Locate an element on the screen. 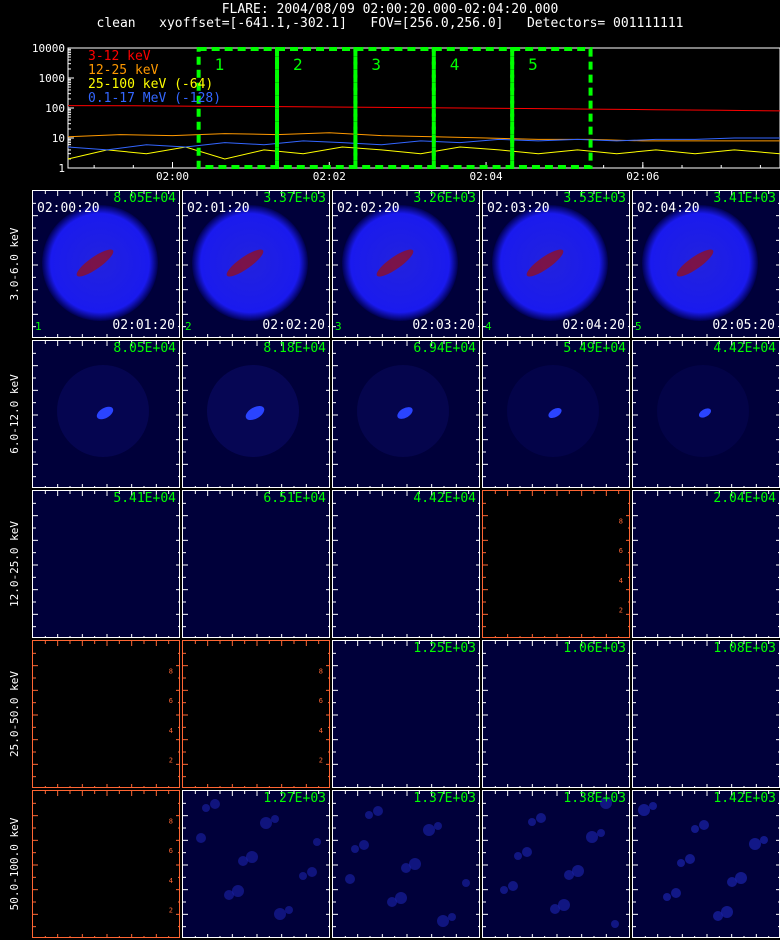 This screenshot has width=780, height=940. blank-axis-label: 4 is located at coordinates (321, 731).